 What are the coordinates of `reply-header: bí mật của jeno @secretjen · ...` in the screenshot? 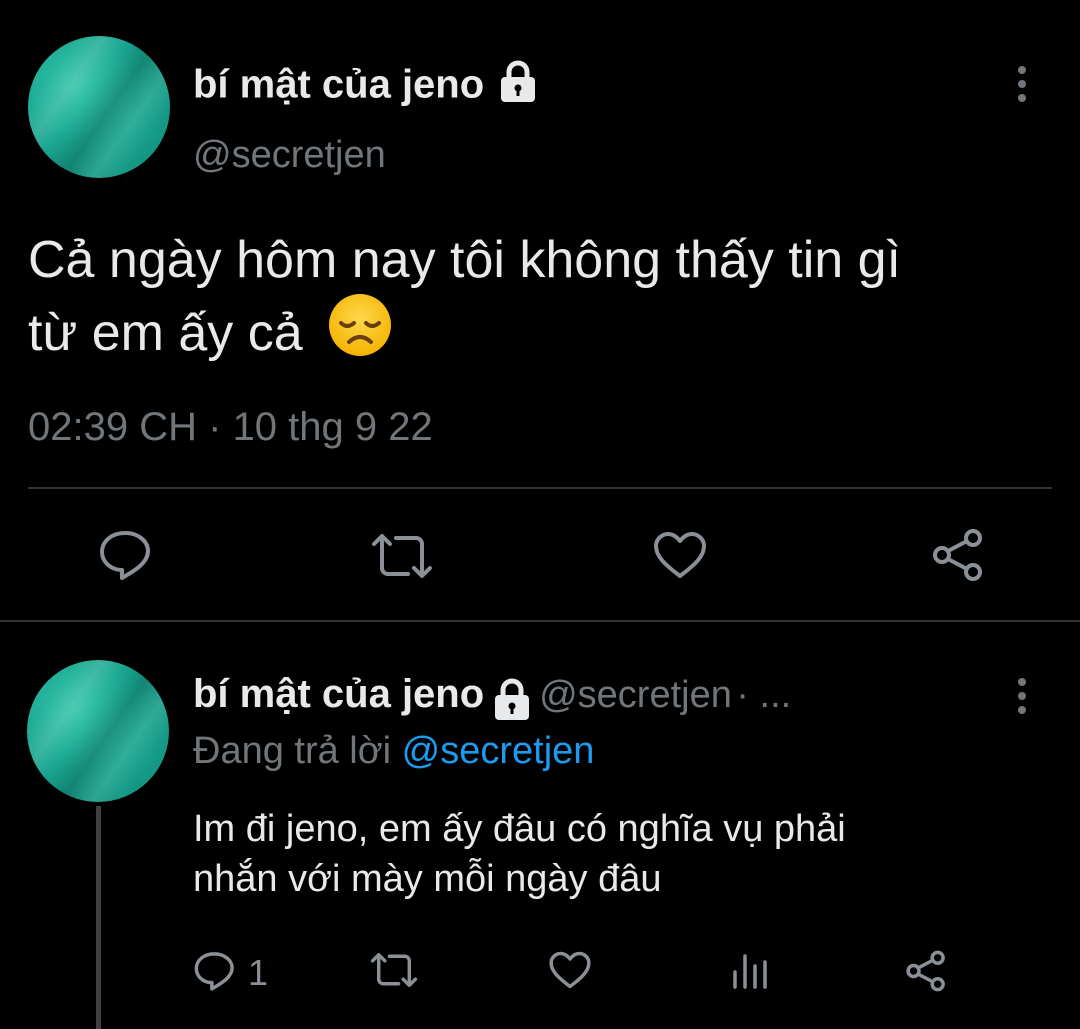 It's located at (492, 699).